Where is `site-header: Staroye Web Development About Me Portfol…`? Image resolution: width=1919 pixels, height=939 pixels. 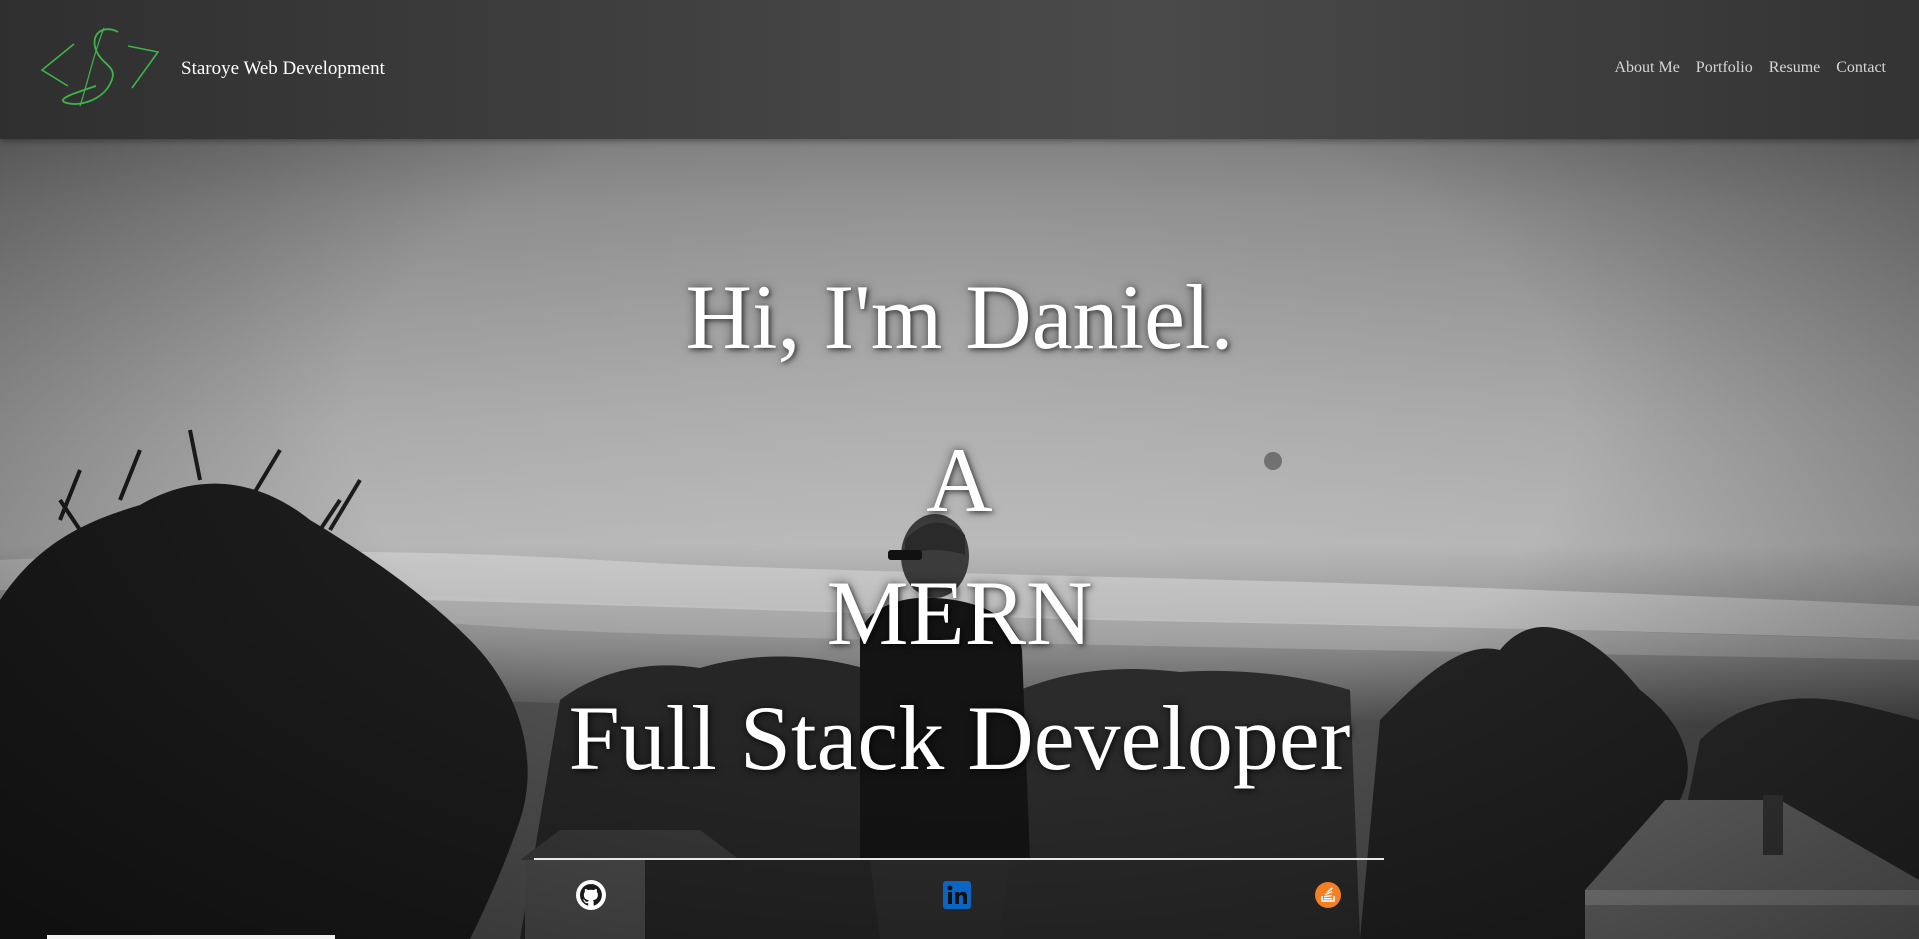 site-header: Staroye Web Development About Me Portfol… is located at coordinates (959, 69).